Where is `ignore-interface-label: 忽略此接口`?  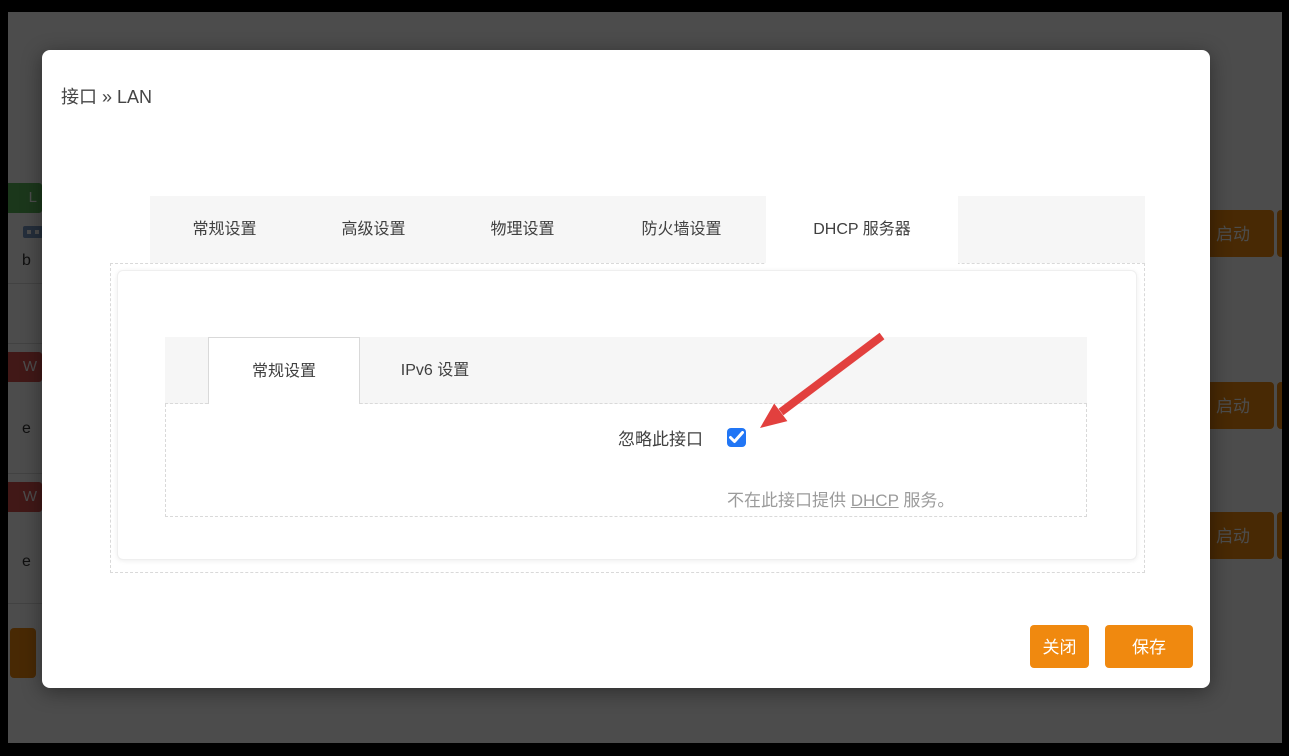 ignore-interface-label: 忽略此接口 is located at coordinates (660, 439).